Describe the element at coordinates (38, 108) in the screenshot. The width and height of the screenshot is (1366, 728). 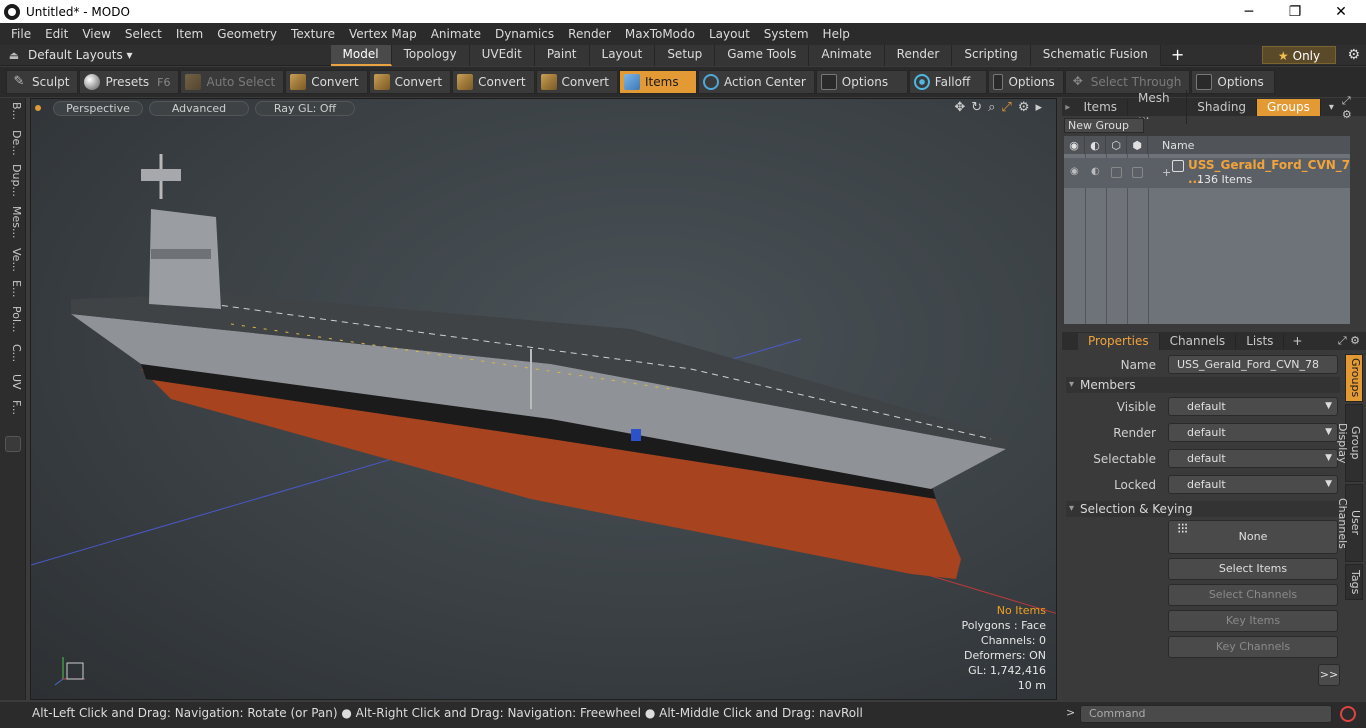
I see `viewport-menu-icon` at that location.